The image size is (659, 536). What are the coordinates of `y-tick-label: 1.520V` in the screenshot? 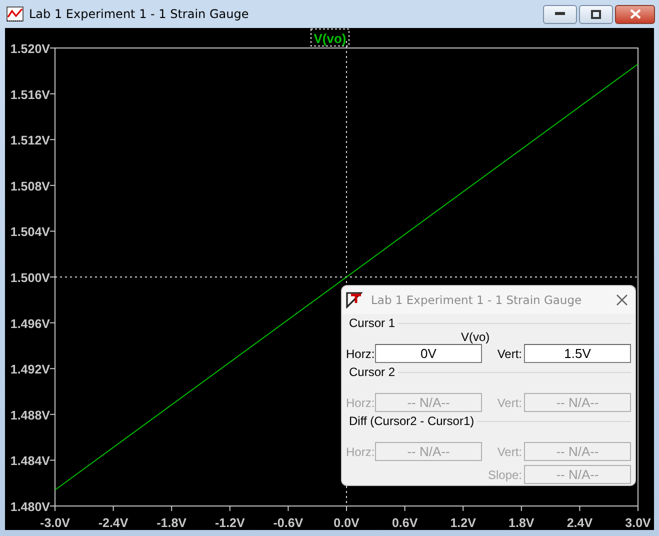 It's located at (30, 49).